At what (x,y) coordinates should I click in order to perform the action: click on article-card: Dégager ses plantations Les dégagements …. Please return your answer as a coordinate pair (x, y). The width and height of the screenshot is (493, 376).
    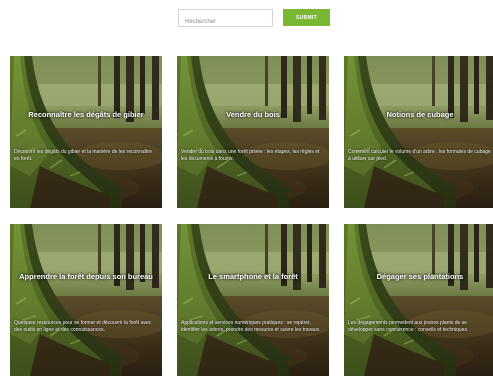
    Looking at the image, I should click on (418, 300).